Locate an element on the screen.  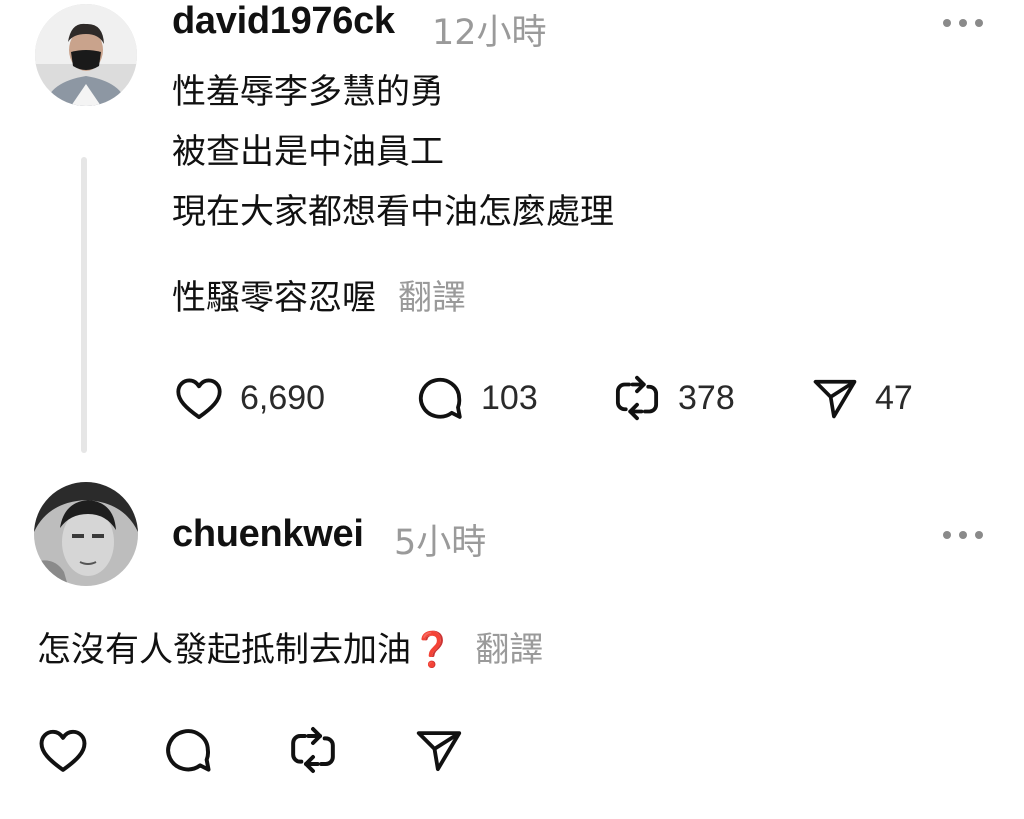
repost-button: 378 is located at coordinates (672, 398).